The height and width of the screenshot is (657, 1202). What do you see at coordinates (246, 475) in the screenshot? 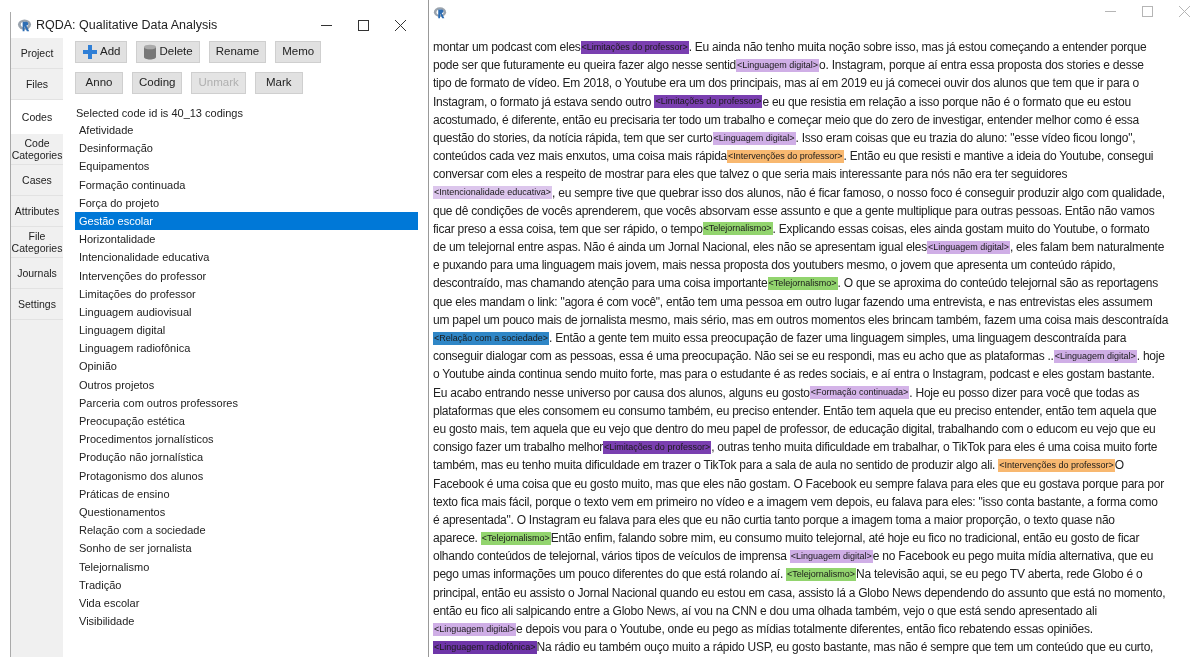
I see `code-list-item: Protagonismo dos alunos` at bounding box center [246, 475].